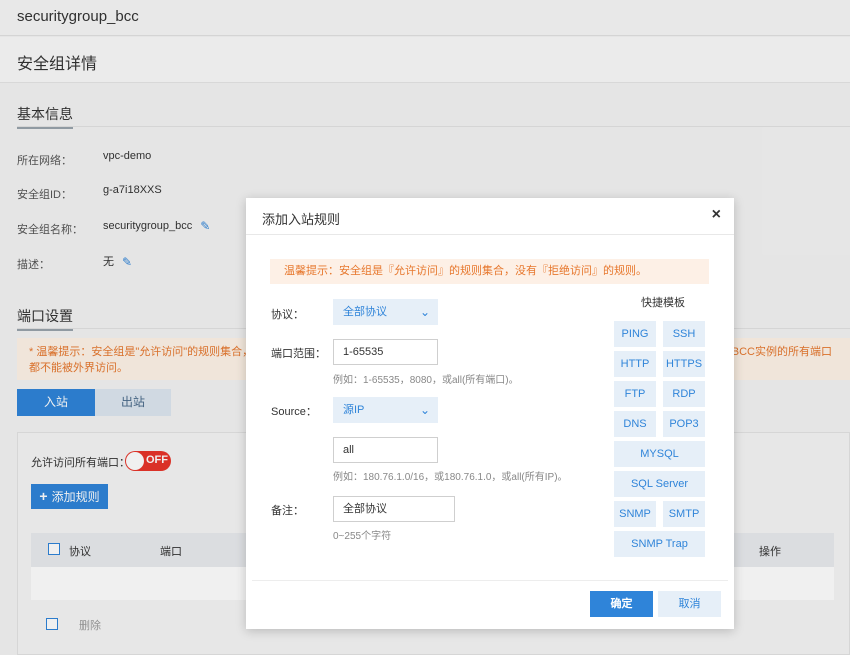 This screenshot has width=850, height=655. What do you see at coordinates (684, 514) in the screenshot?
I see `template-smtp: SMTP` at bounding box center [684, 514].